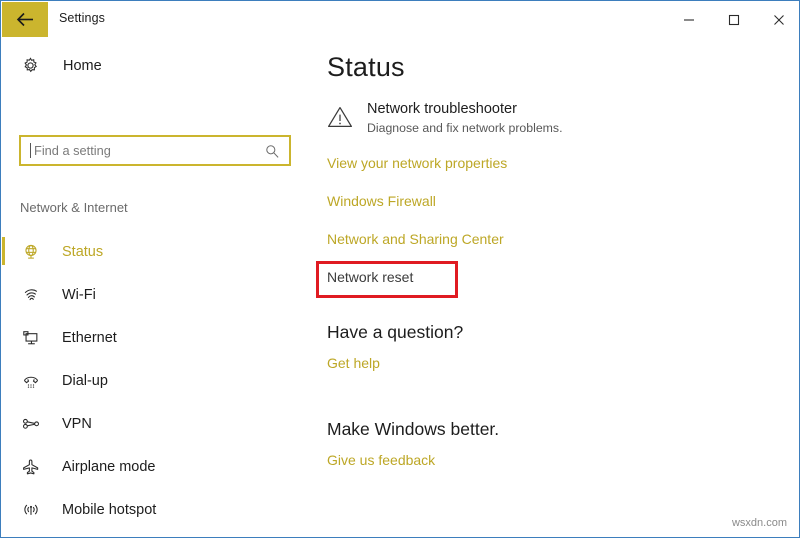 This screenshot has width=800, height=538. What do you see at coordinates (157, 423) in the screenshot?
I see `sidebar-item-vpn: VPN` at bounding box center [157, 423].